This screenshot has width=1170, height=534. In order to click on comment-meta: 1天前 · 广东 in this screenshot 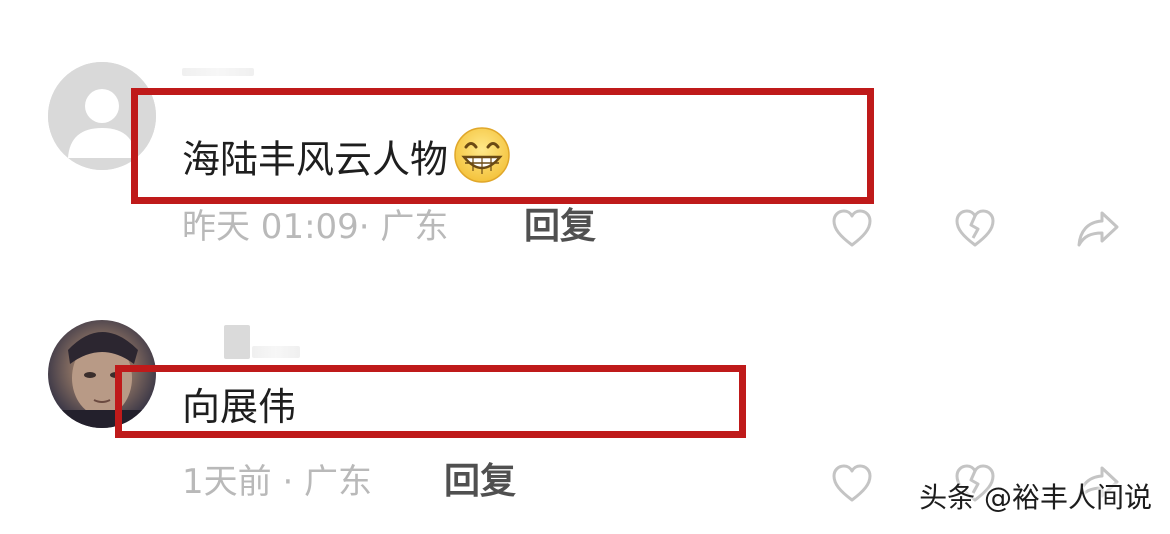, I will do `click(277, 482)`.